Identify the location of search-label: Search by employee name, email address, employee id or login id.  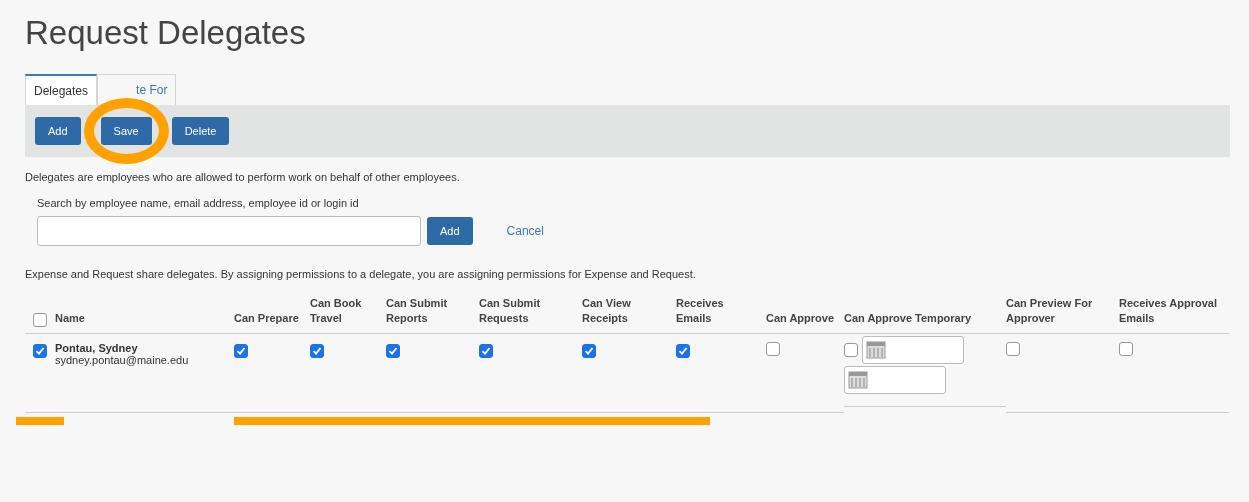
(198, 203).